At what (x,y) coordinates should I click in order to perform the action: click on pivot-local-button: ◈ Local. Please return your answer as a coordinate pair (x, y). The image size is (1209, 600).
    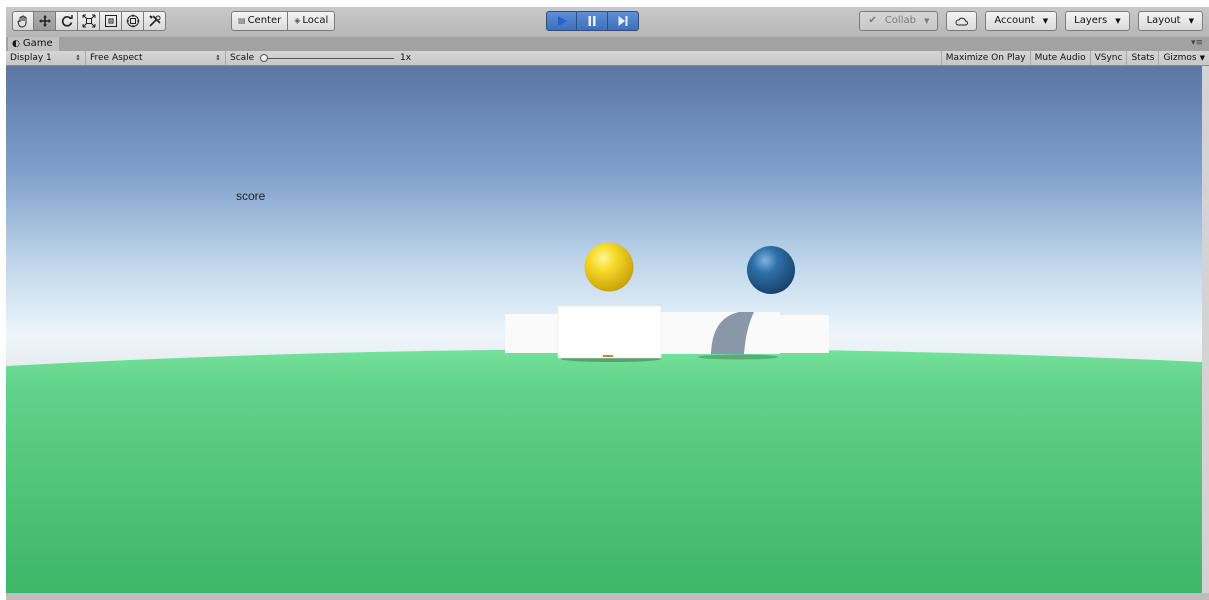
    Looking at the image, I should click on (312, 21).